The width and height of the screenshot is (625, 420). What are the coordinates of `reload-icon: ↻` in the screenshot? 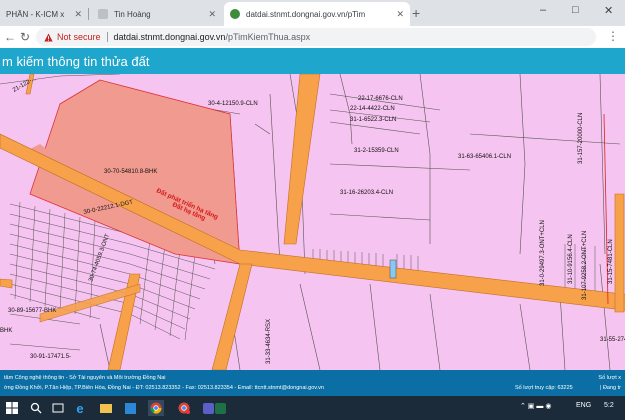 It's located at (25, 37).